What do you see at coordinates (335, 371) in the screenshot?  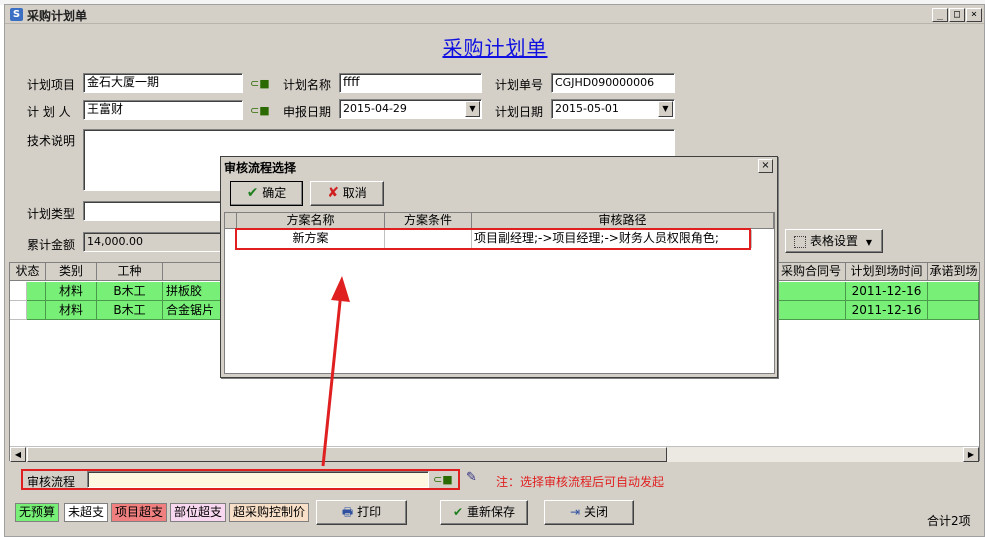 I see `annotation-arrow` at bounding box center [335, 371].